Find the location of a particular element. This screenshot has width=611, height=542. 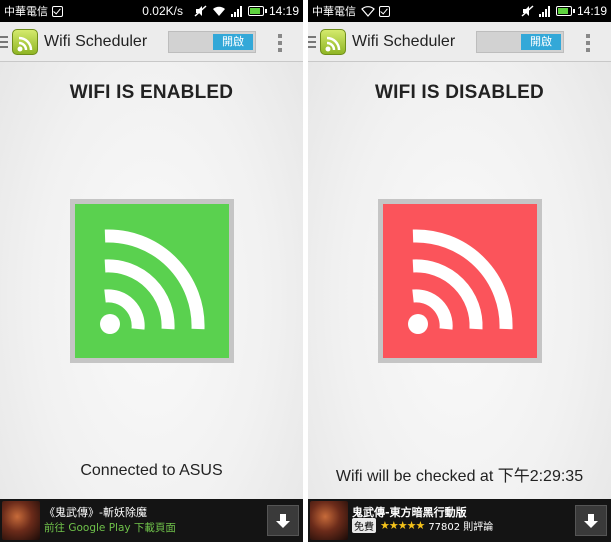

rating-count: 77802 則評論 is located at coordinates (461, 527).